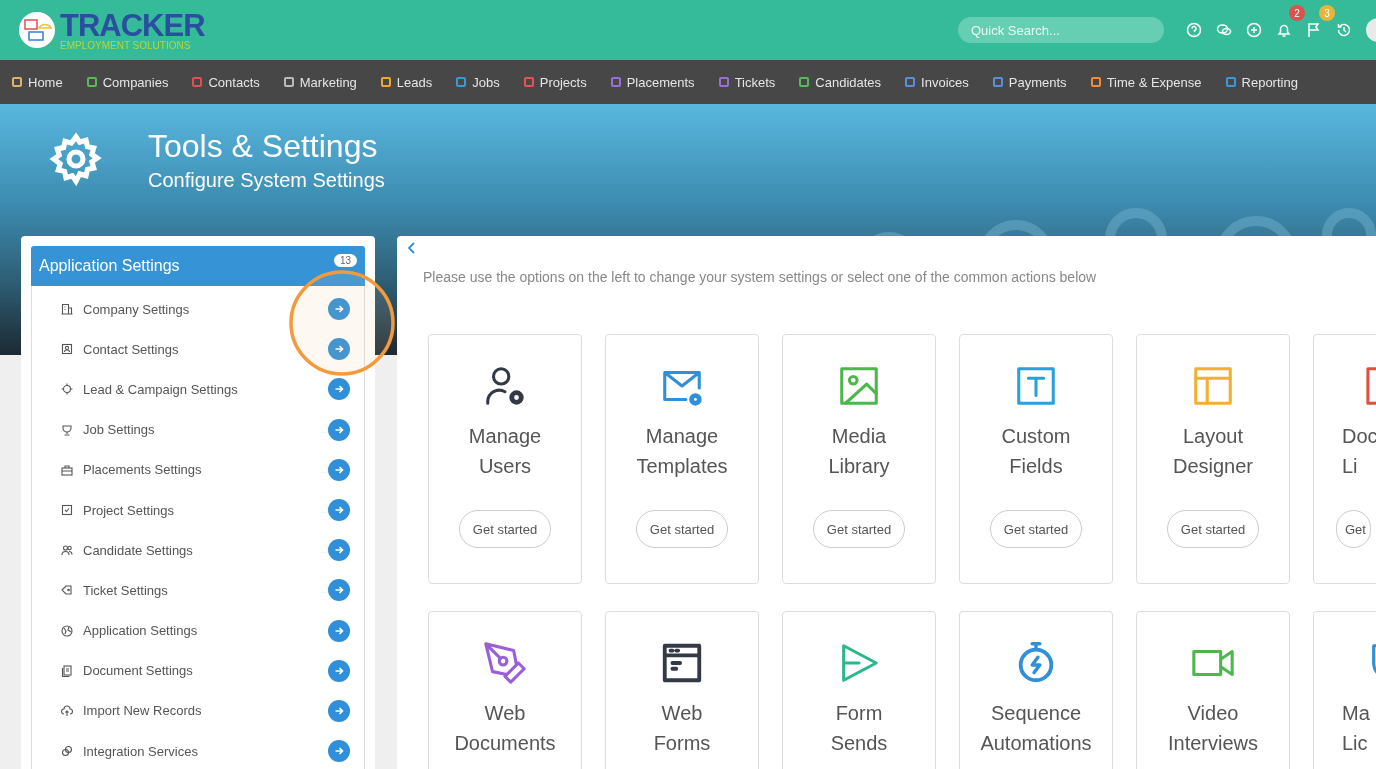  I want to click on card-title: Fields, so click(1036, 466).